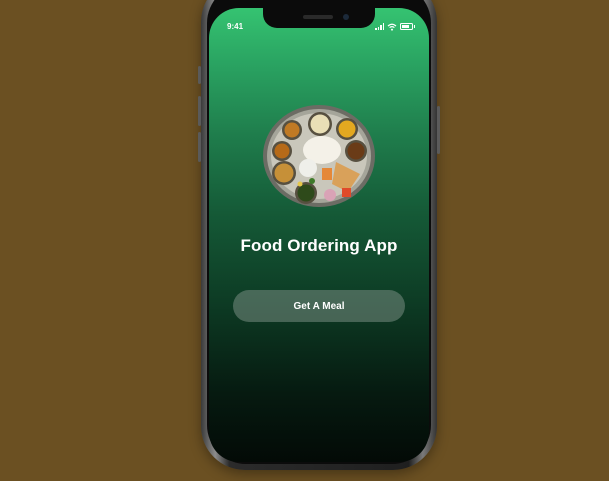 This screenshot has width=609, height=481. I want to click on app-title: Food Ordering App, so click(319, 245).